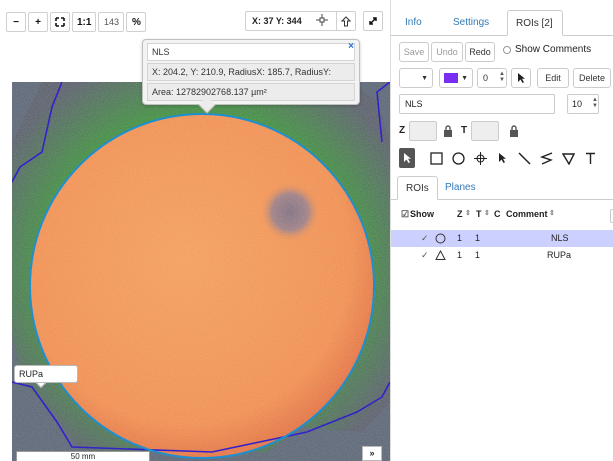 The height and width of the screenshot is (461, 613). What do you see at coordinates (414, 52) in the screenshot?
I see `save-button: Save` at bounding box center [414, 52].